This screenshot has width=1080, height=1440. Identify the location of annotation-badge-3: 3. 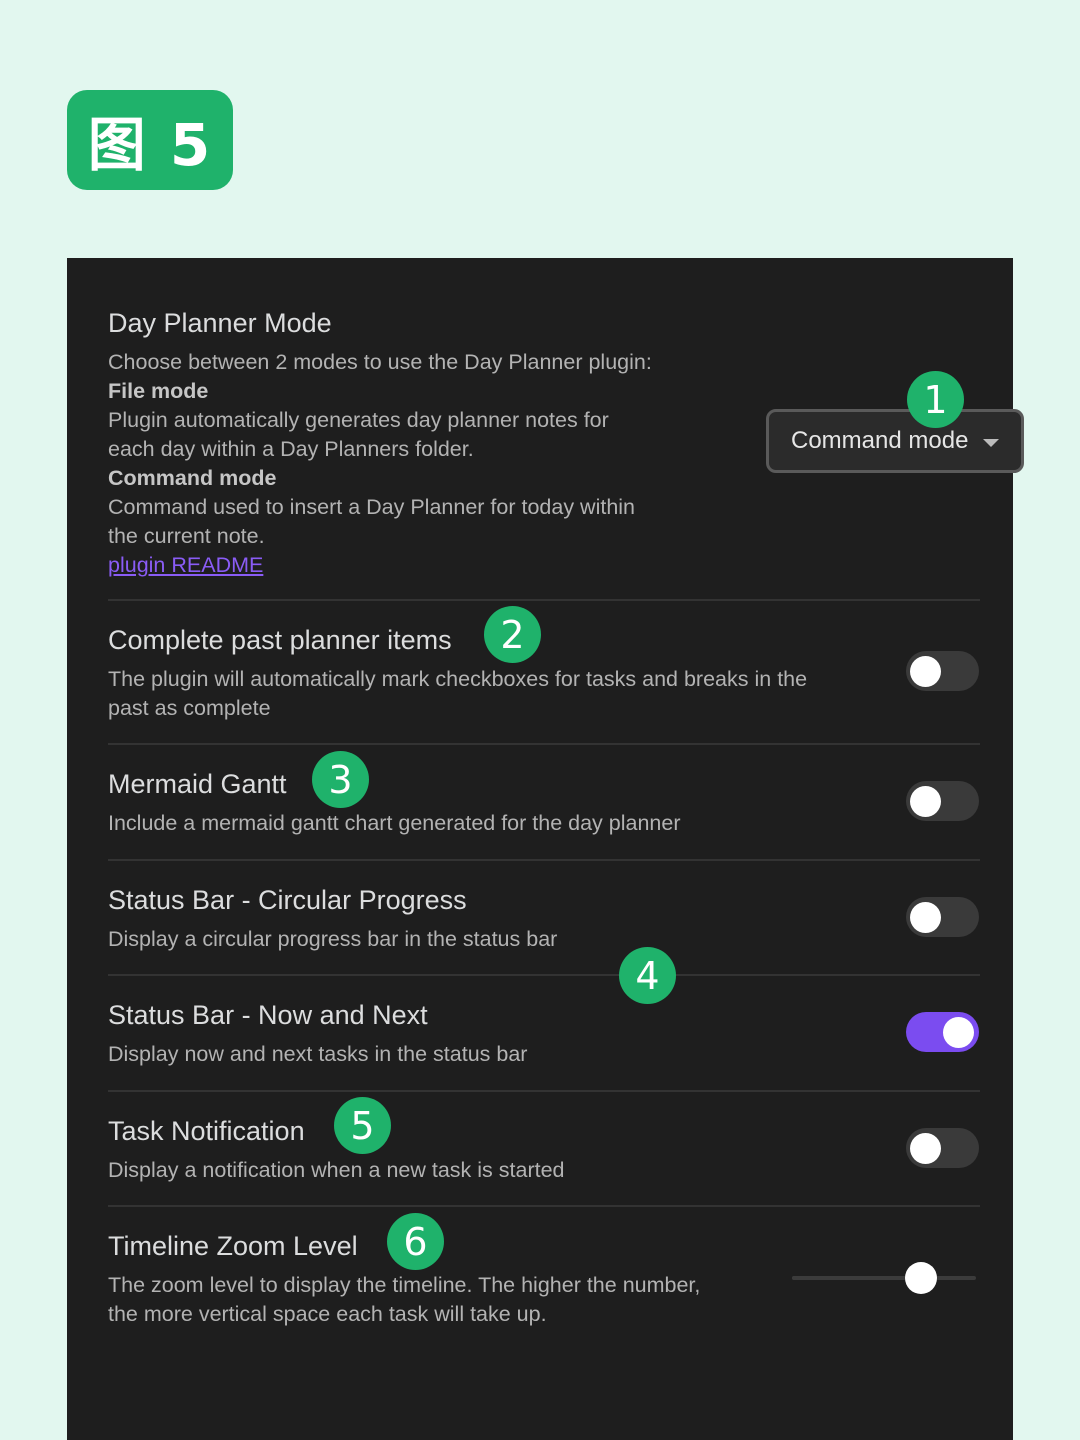
(340, 779).